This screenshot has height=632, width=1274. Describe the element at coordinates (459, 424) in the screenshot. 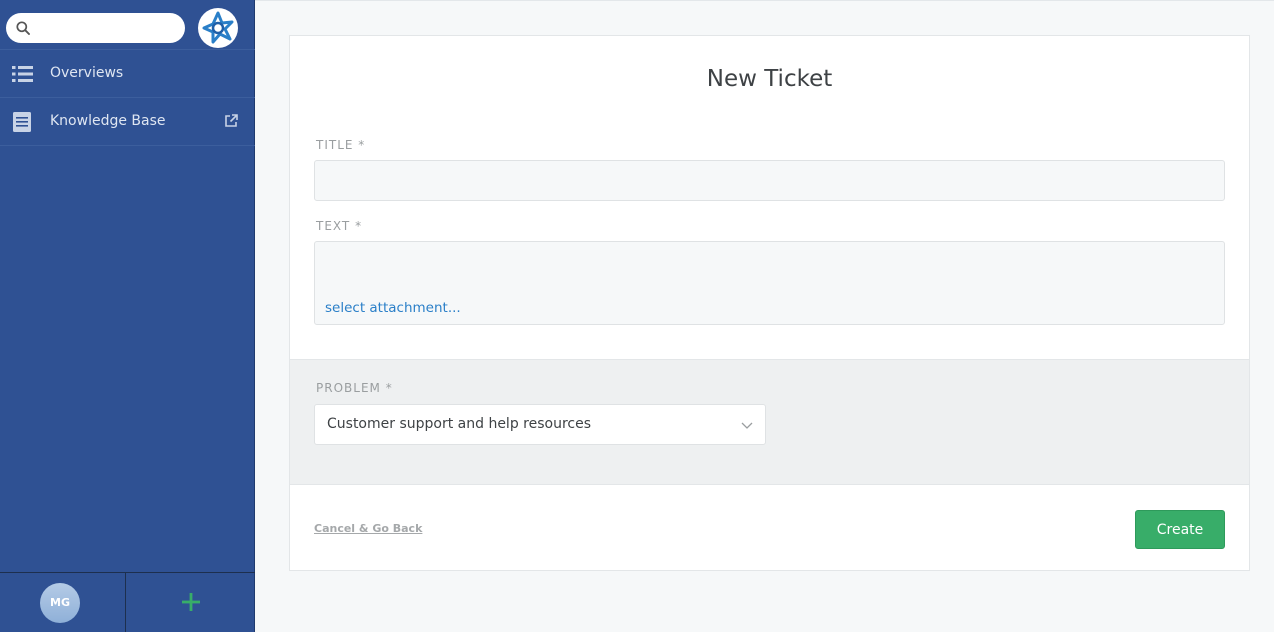

I see `problem-select-value: Customer support and help resources` at that location.